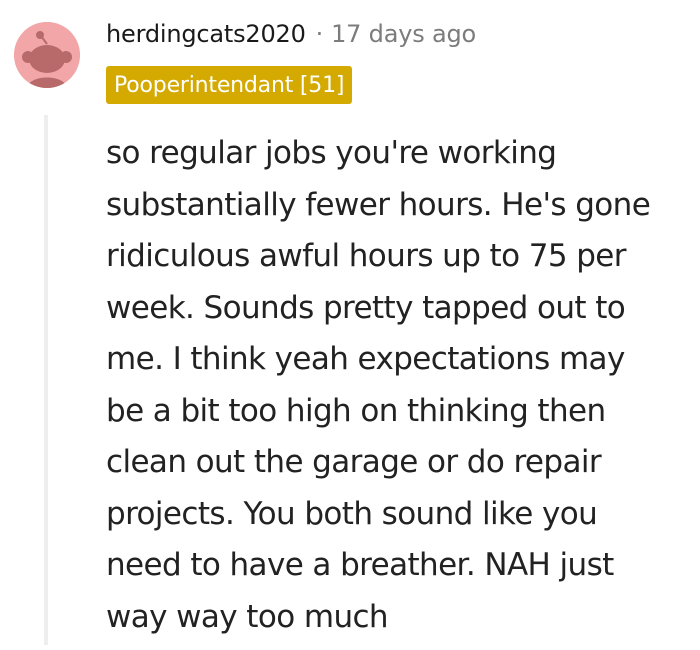 The height and width of the screenshot is (650, 700). I want to click on comment-body-line: be a bit too high on thinking then, so click(356, 410).